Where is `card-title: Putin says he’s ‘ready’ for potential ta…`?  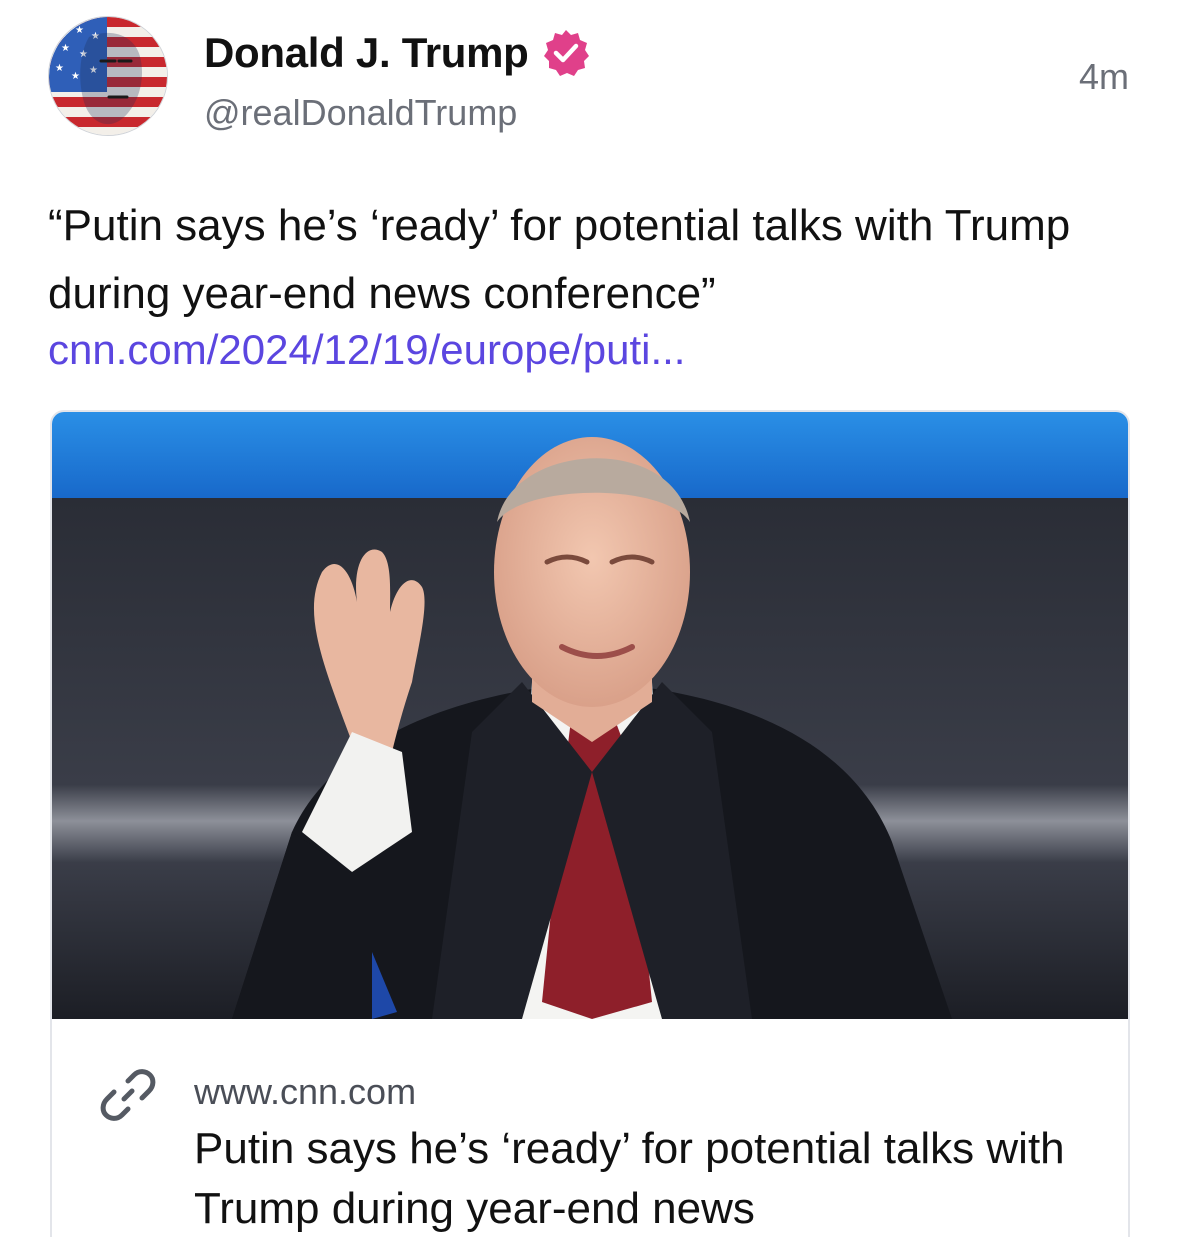 card-title: Putin says he’s ‘ready’ for potential ta… is located at coordinates (629, 1178).